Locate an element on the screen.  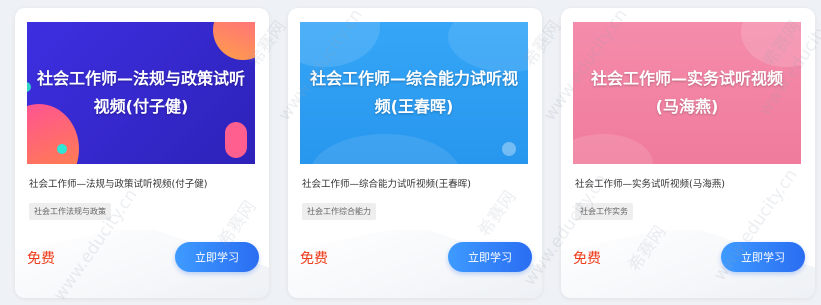
course-thumbnail: 社会工作师—法规与政策试听视频(付子健) is located at coordinates (141, 93).